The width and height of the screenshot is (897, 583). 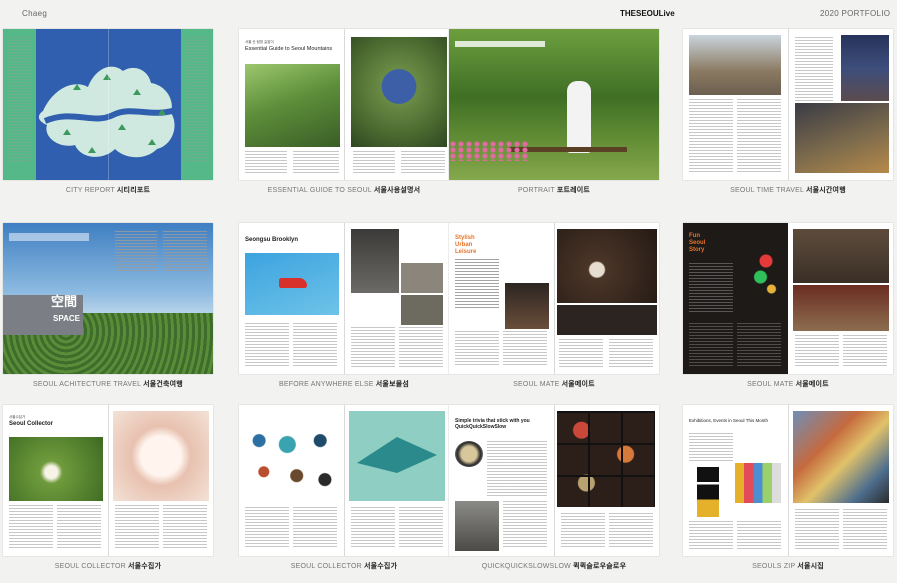 I want to click on caption-seoul-mate-1: SEOUL MATE 서울메이트, so click(x=554, y=384).